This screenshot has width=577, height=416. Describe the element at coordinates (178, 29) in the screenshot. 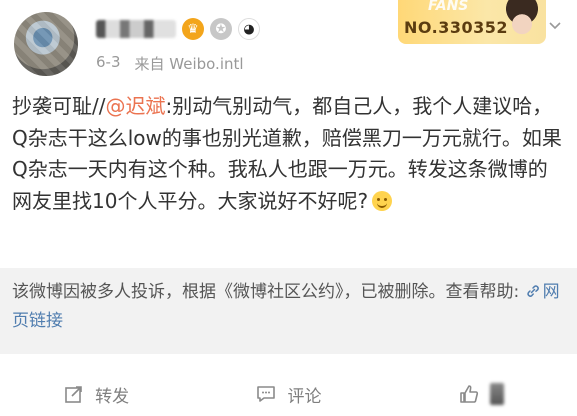

I see `username-row: ♛ ✪ ◕` at that location.